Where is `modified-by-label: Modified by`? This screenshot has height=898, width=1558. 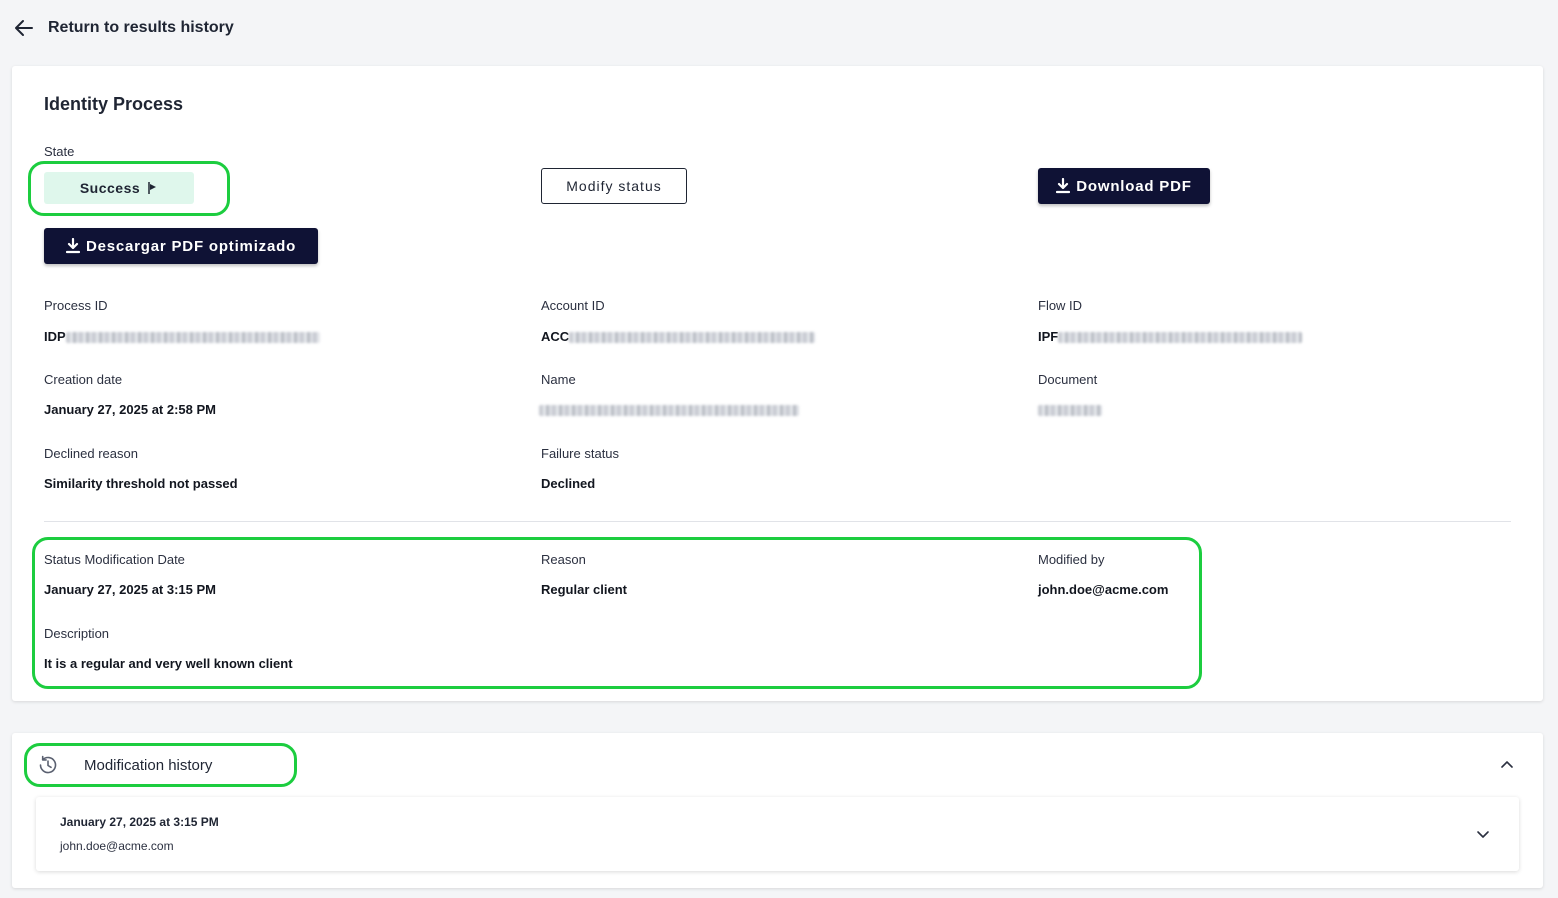
modified-by-label: Modified by is located at coordinates (1071, 559).